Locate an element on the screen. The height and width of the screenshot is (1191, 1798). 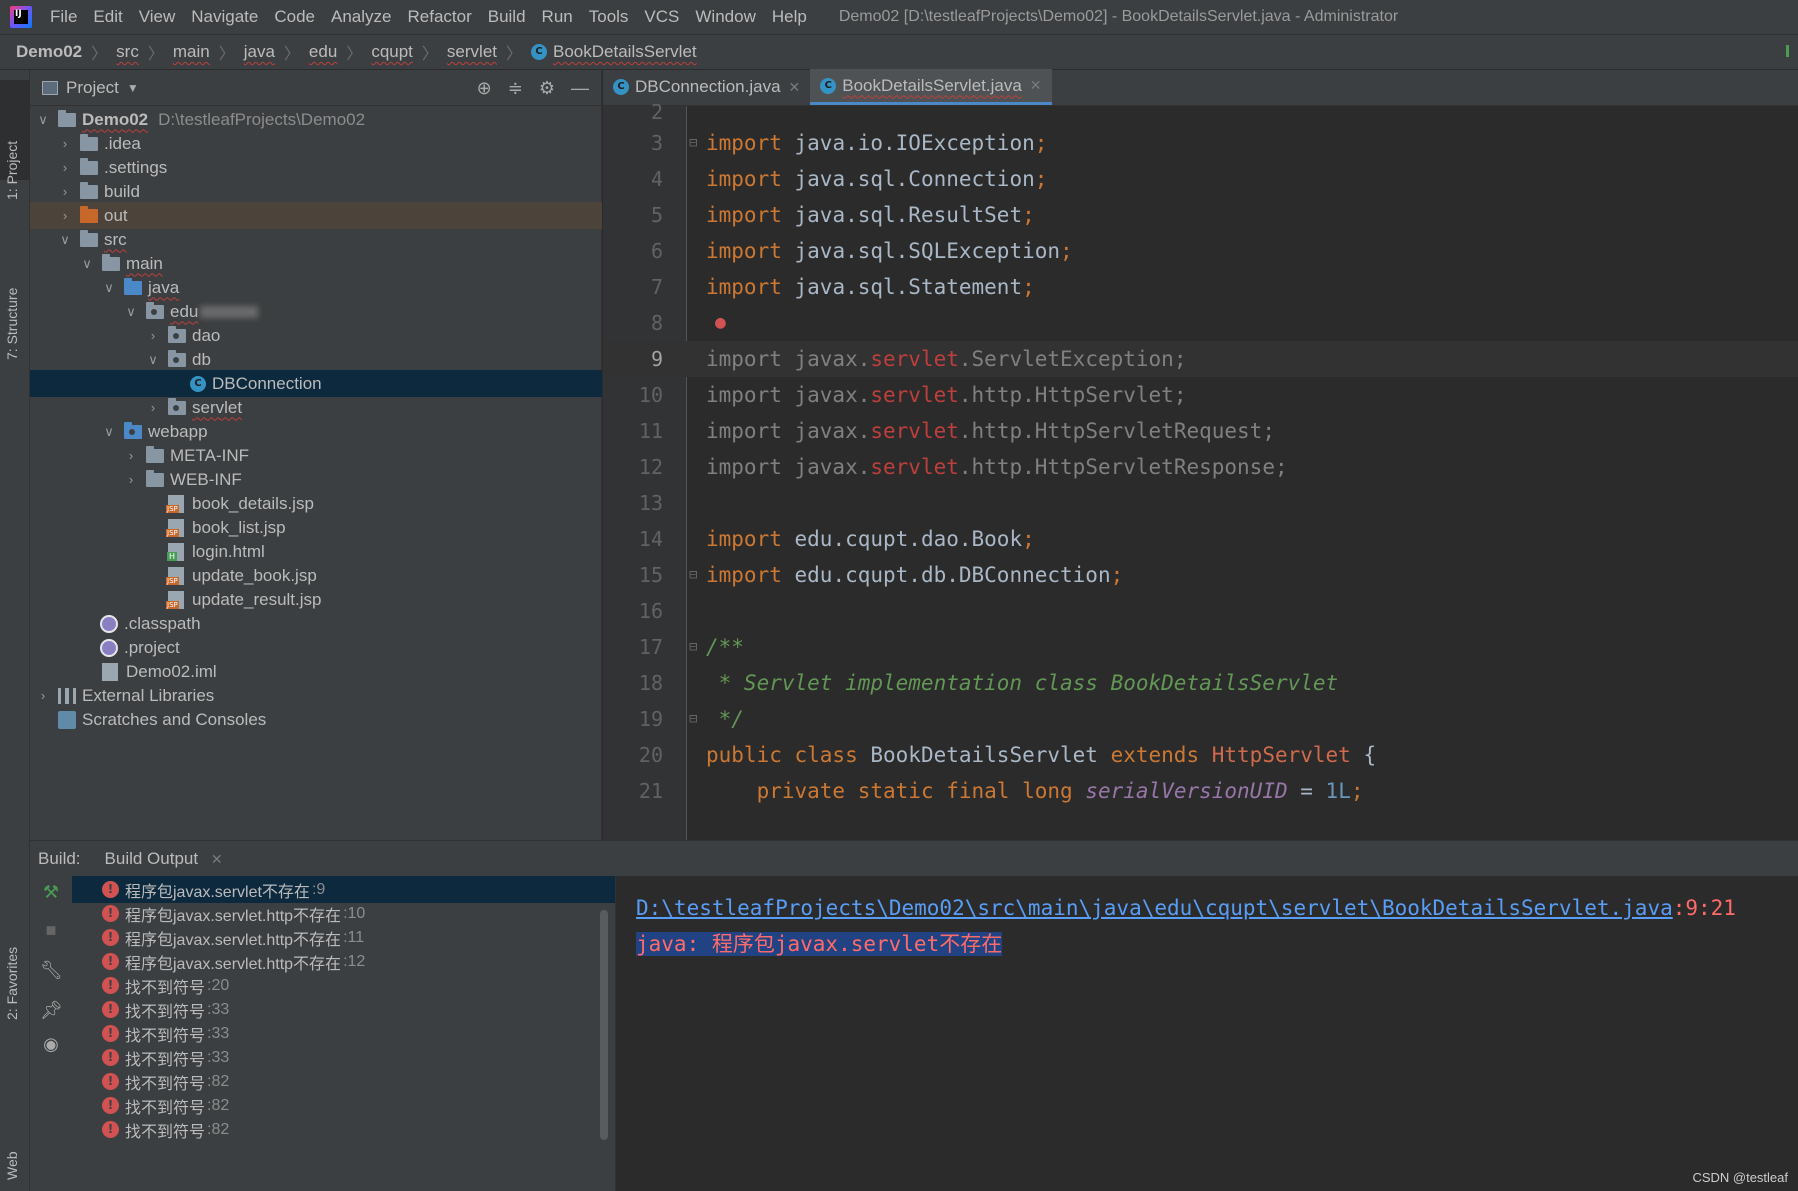
tree-item-book-list-jsp: book_list.jsp is located at coordinates (316, 527).